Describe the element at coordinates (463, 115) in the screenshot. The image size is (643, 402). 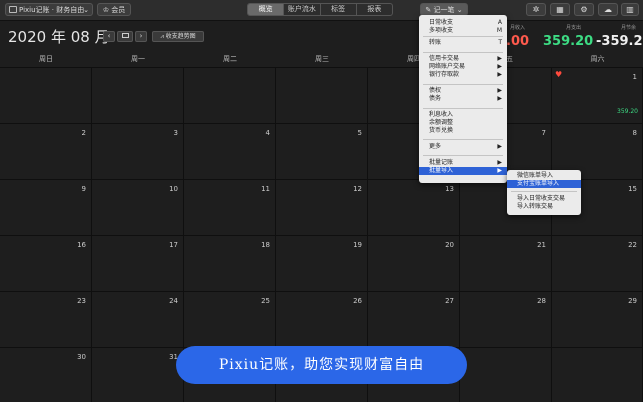
I see `menu-item: 利息收入` at that location.